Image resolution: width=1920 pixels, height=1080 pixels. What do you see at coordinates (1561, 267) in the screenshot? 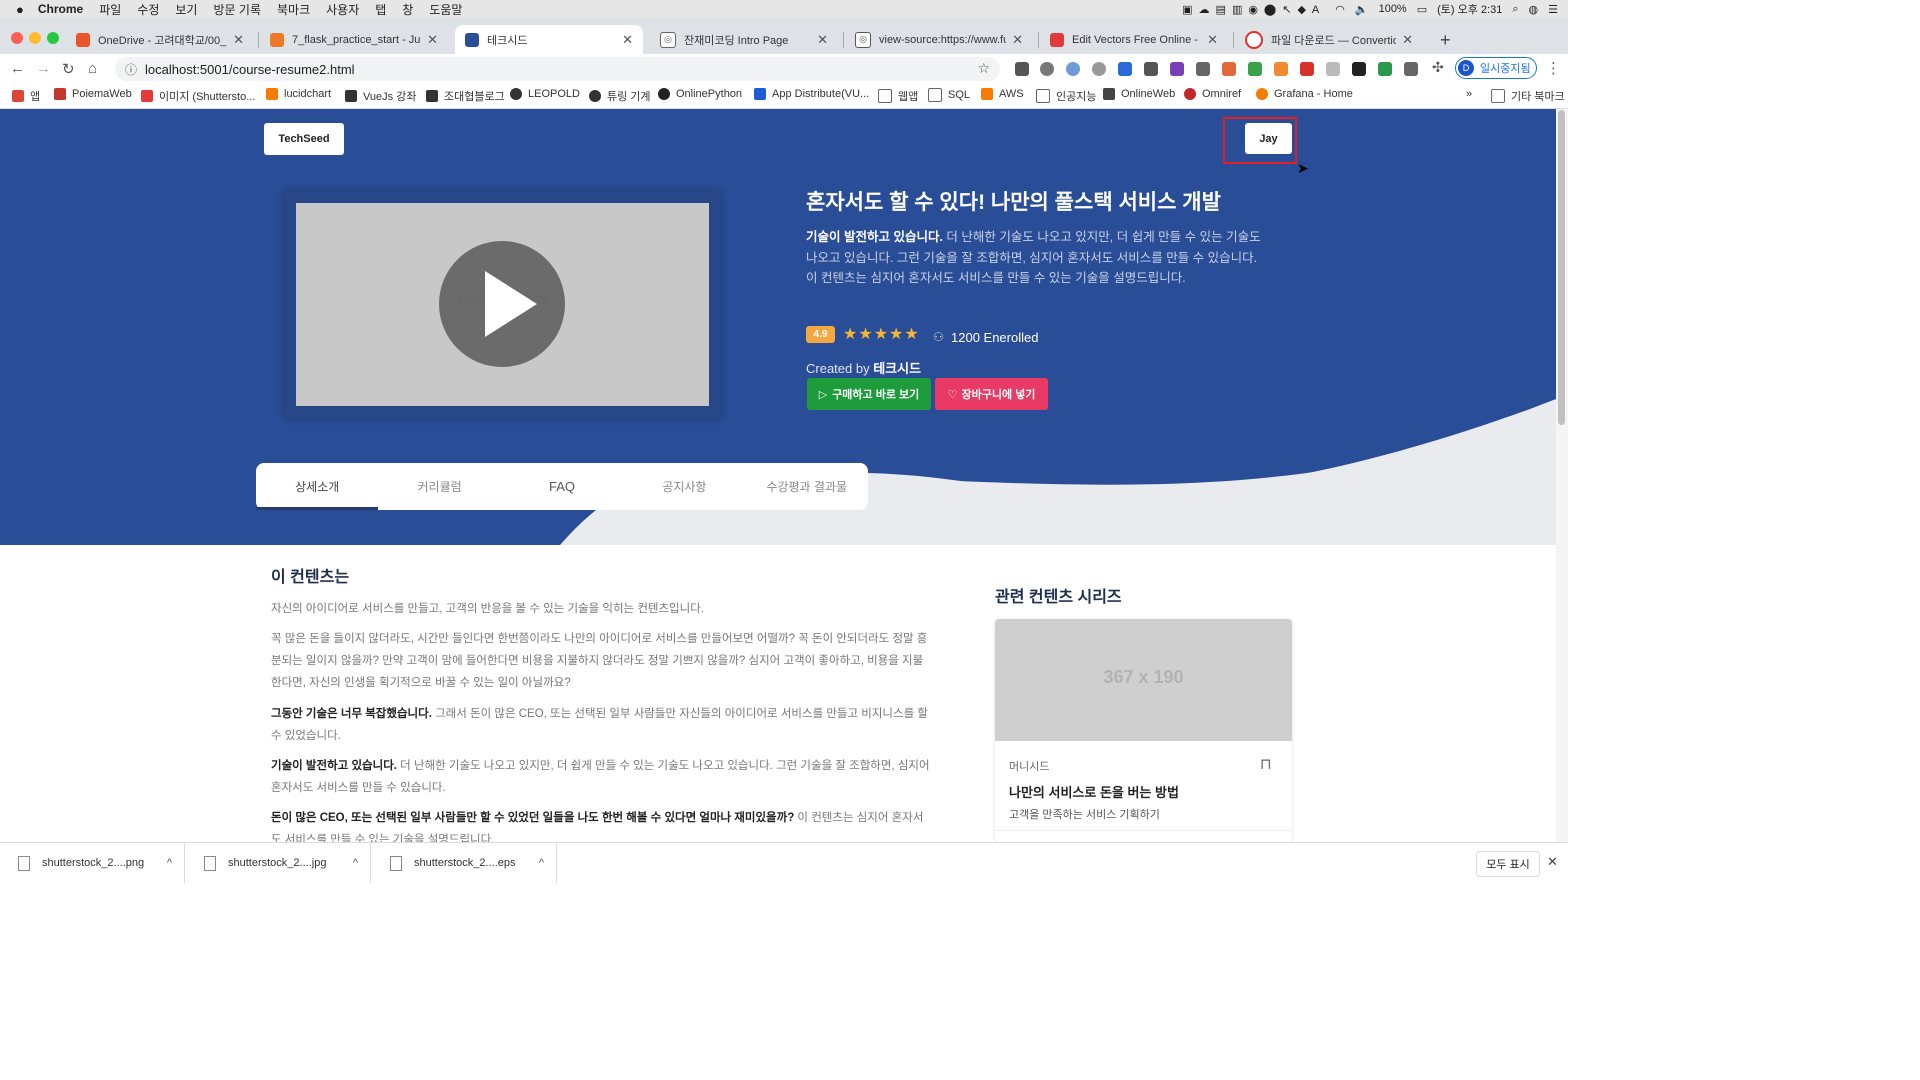
I see `scrollbar-thumb` at bounding box center [1561, 267].